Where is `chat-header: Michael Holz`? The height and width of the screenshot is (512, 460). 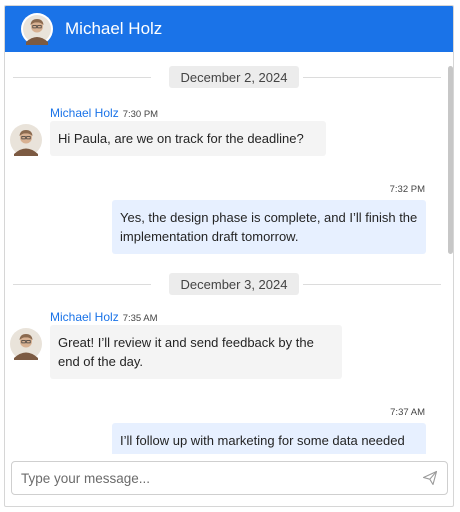 chat-header: Michael Holz is located at coordinates (229, 29).